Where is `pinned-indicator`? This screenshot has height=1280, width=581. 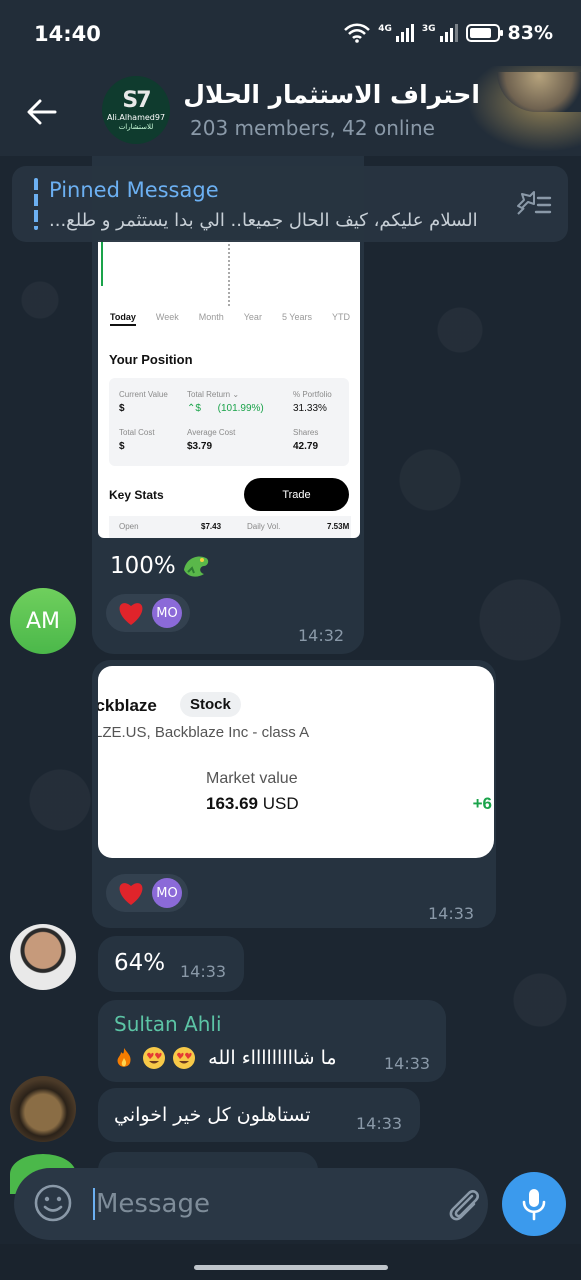
pinned-indicator is located at coordinates (36, 204).